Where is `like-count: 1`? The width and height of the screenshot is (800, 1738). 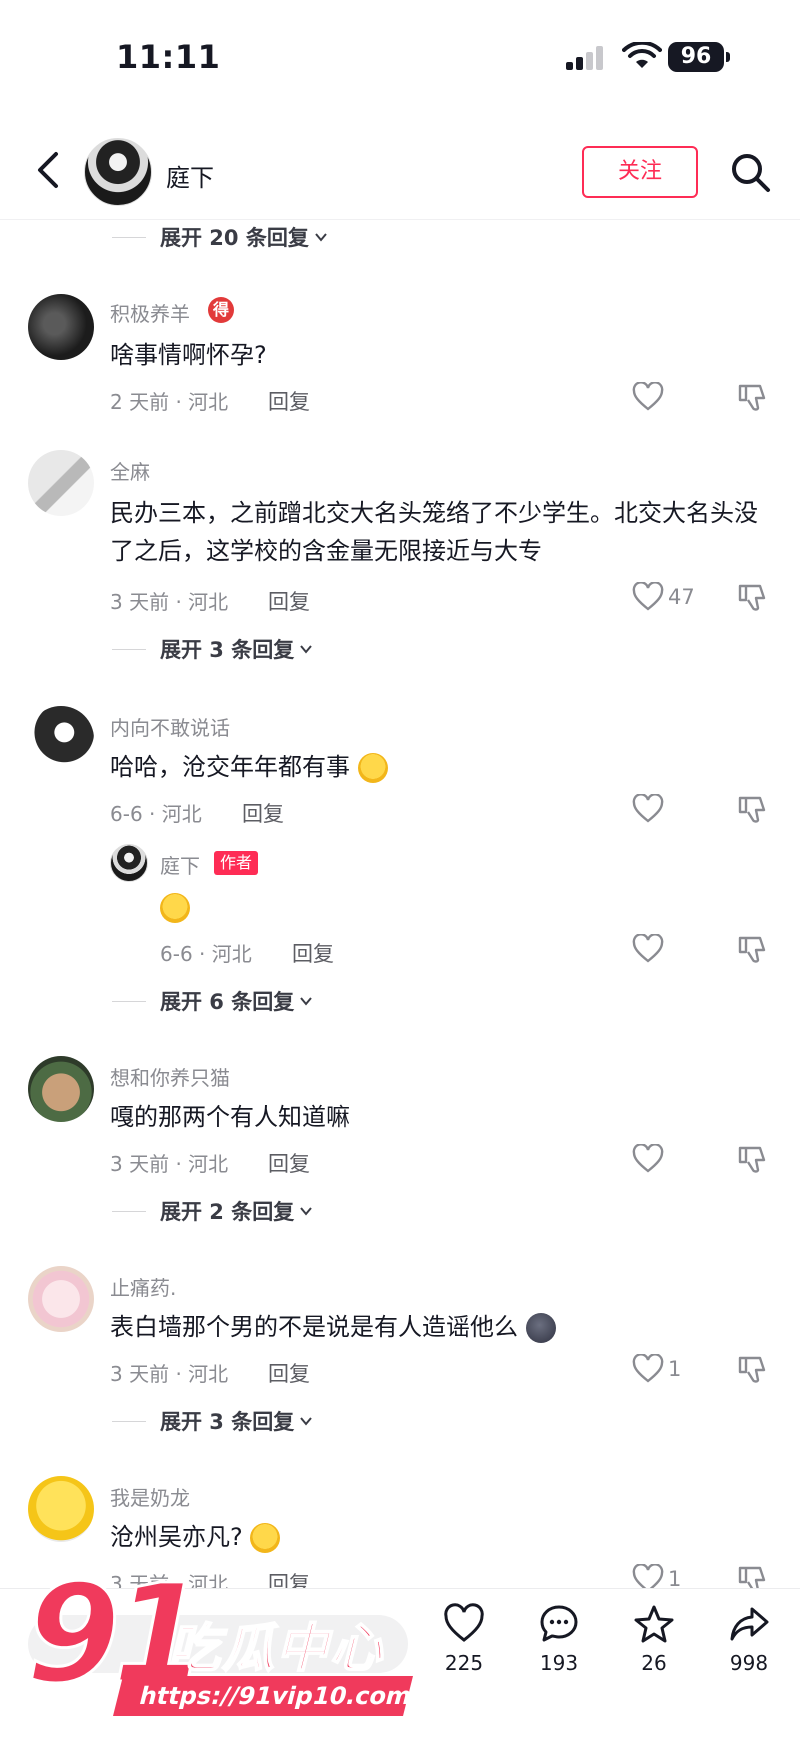
like-count: 1 is located at coordinates (675, 1369).